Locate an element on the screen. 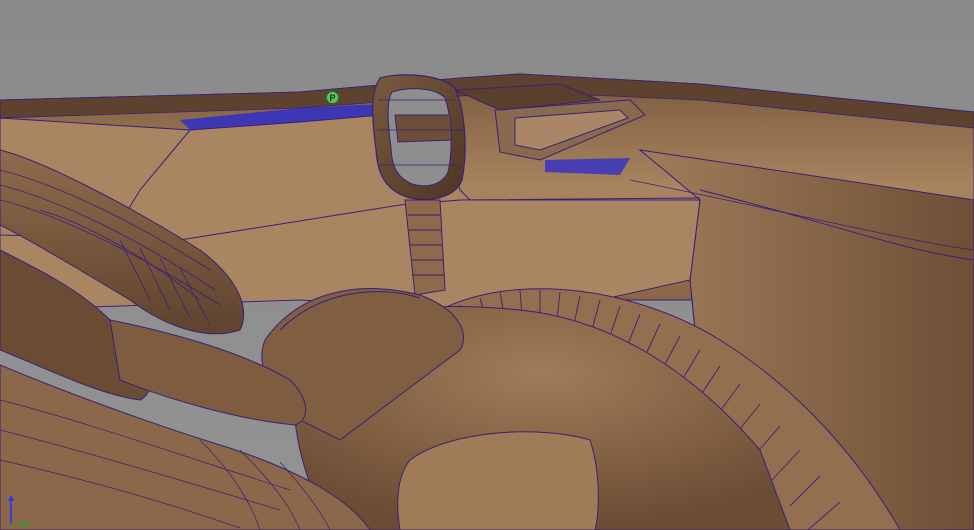  steering-wheel is located at coordinates (419, 137).